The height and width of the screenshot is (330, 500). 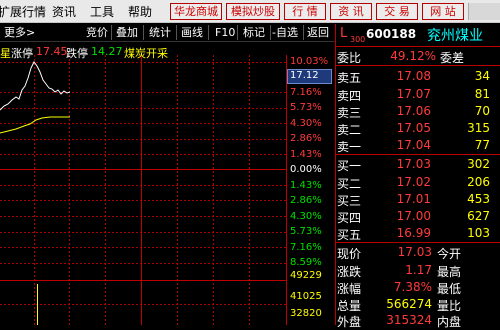 What do you see at coordinates (449, 289) in the screenshot?
I see `low-label: 最低` at bounding box center [449, 289].